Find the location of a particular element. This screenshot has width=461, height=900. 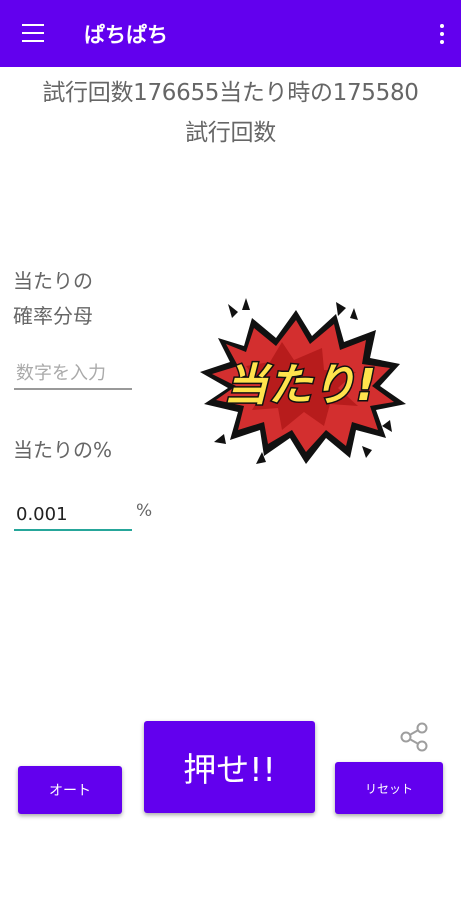

percent-input is located at coordinates (73, 515).